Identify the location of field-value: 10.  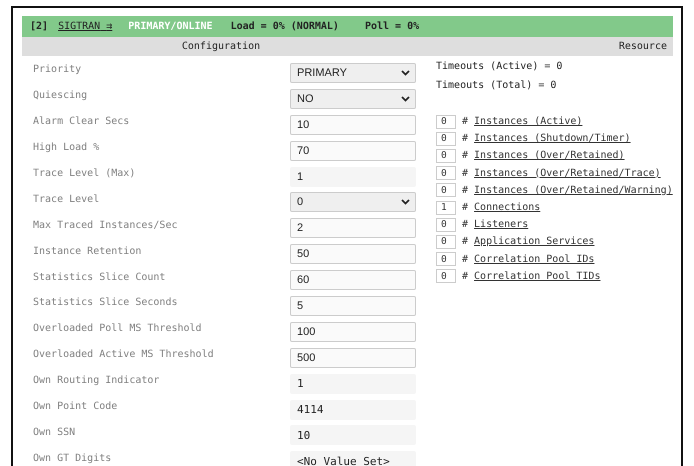
(353, 435).